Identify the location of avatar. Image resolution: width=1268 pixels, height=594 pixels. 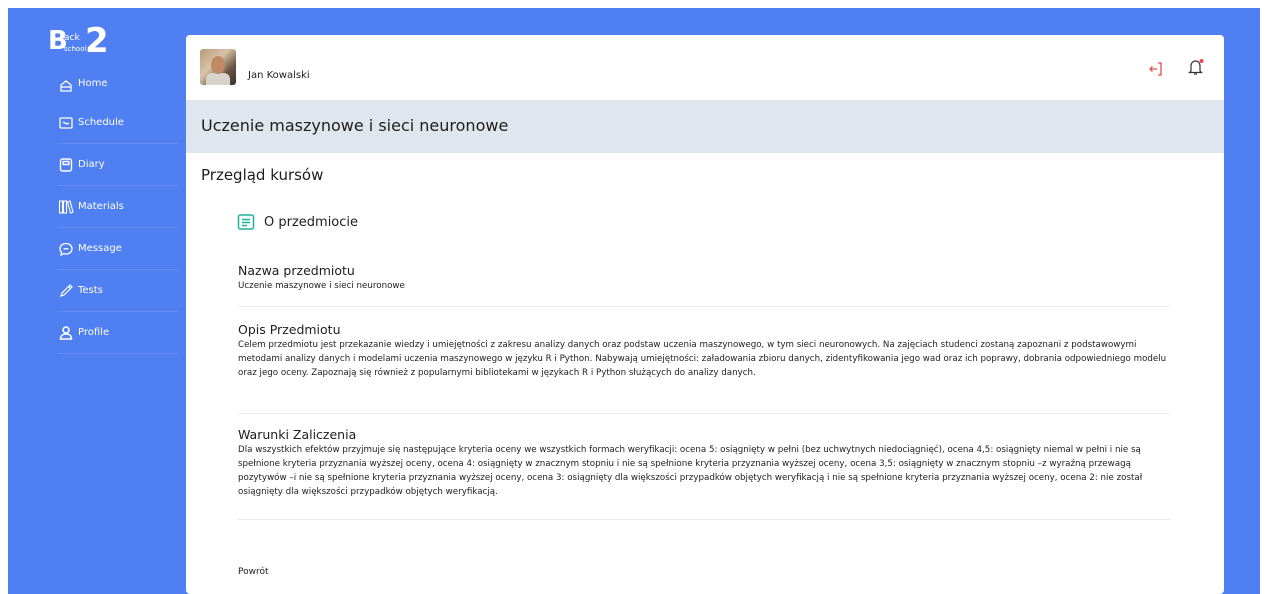
(218, 67).